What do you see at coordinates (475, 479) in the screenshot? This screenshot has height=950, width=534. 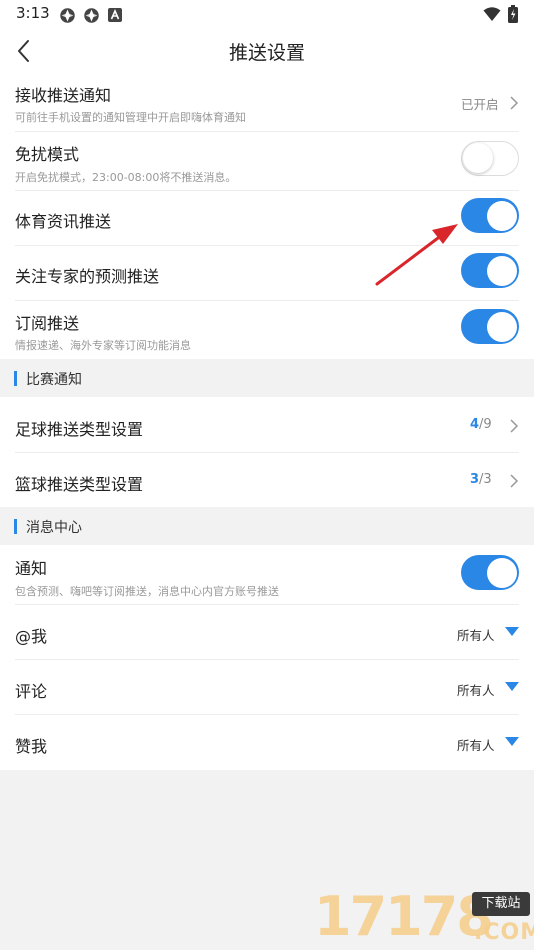 I see `count-selected: 3` at bounding box center [475, 479].